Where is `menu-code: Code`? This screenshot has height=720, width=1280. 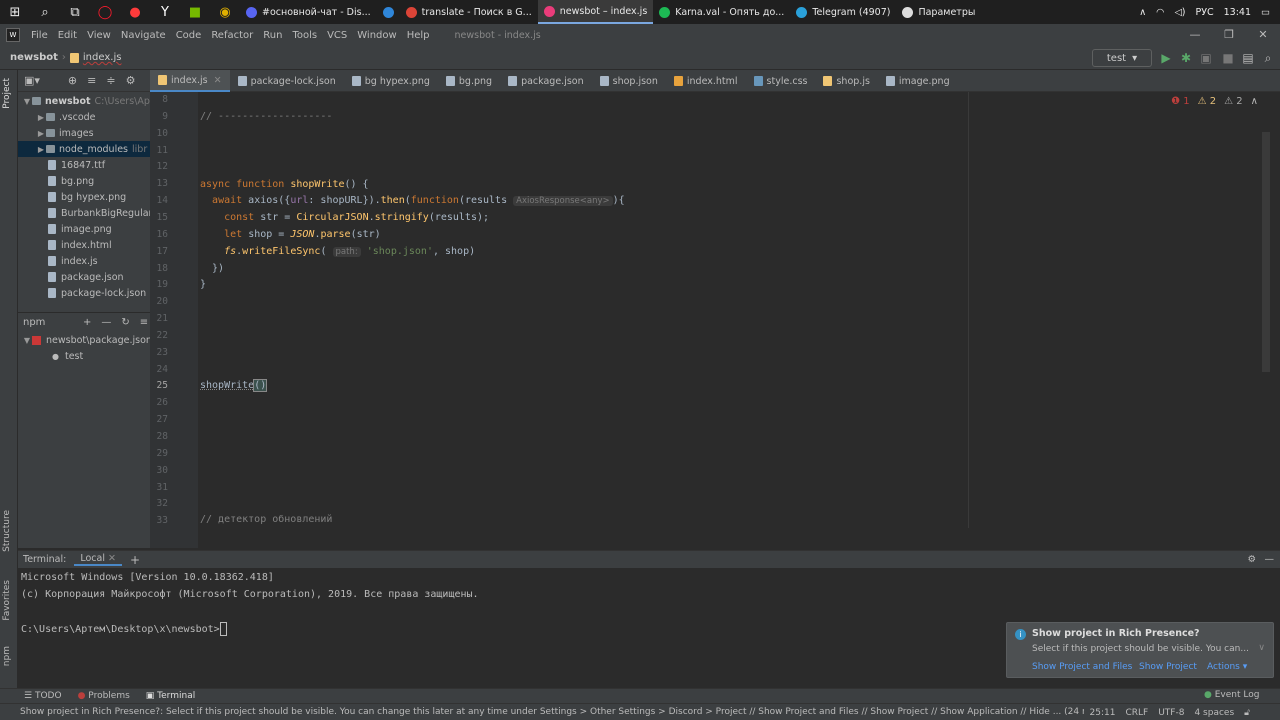
menu-code: Code is located at coordinates (189, 35).